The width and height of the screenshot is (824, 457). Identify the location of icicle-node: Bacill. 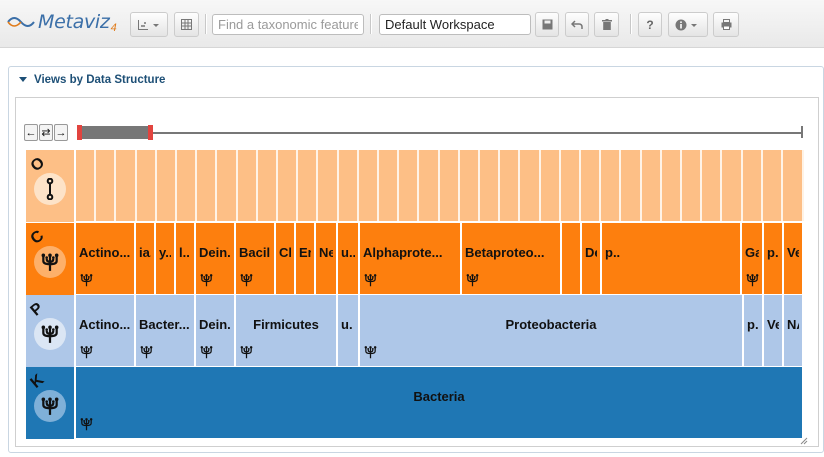
(256, 258).